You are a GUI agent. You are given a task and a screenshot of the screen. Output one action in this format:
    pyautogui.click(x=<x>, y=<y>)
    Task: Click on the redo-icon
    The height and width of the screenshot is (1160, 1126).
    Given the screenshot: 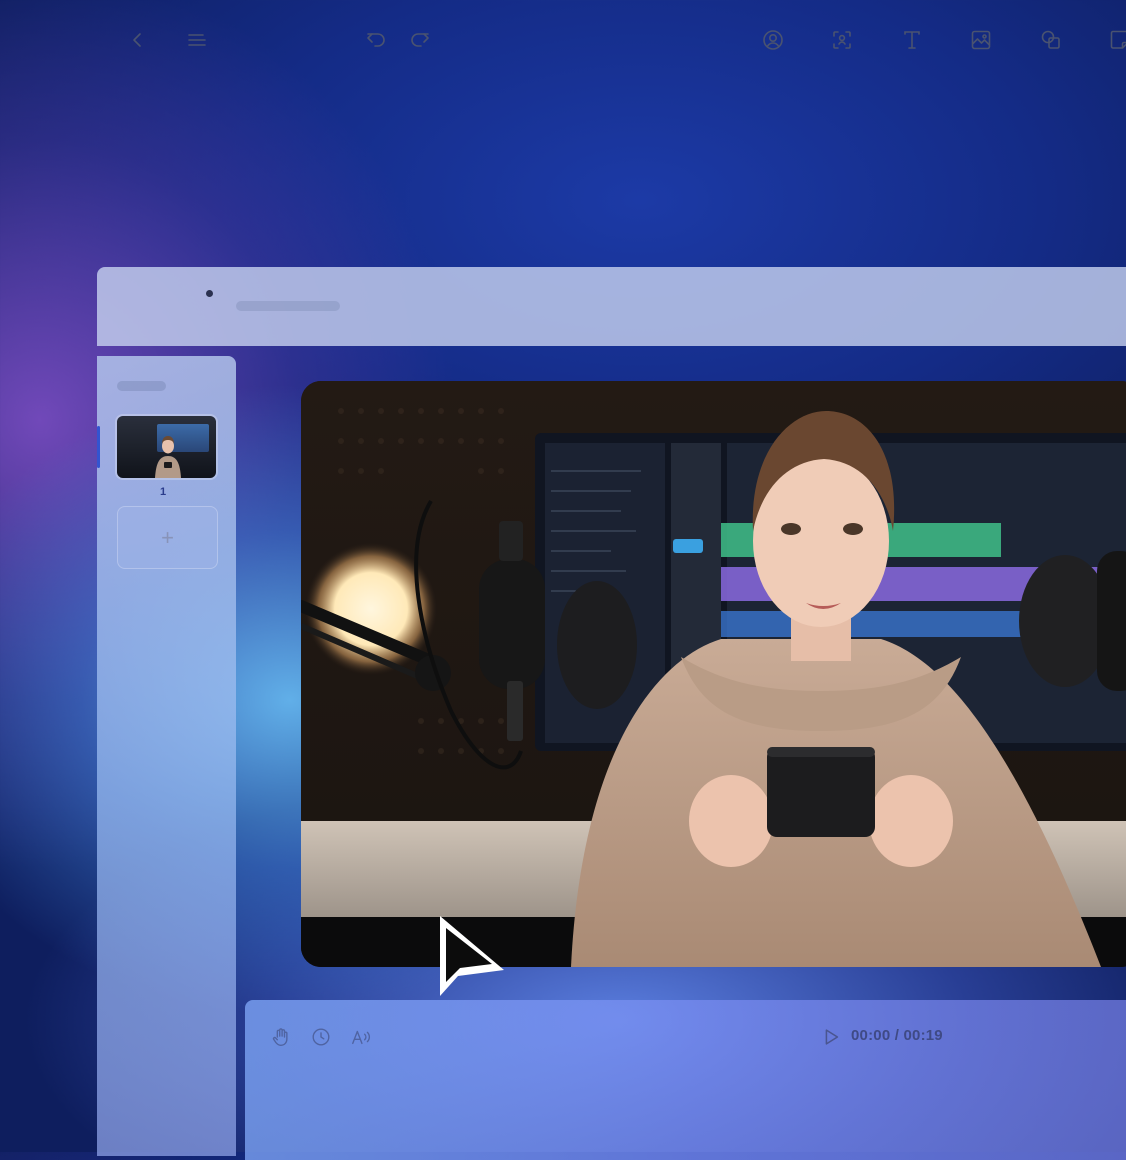 What is the action you would take?
    pyautogui.click(x=420, y=40)
    